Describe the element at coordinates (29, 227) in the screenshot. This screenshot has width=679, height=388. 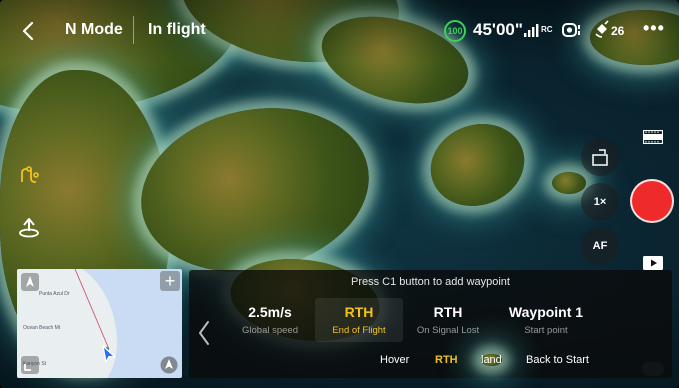
I see `return-home-icon` at that location.